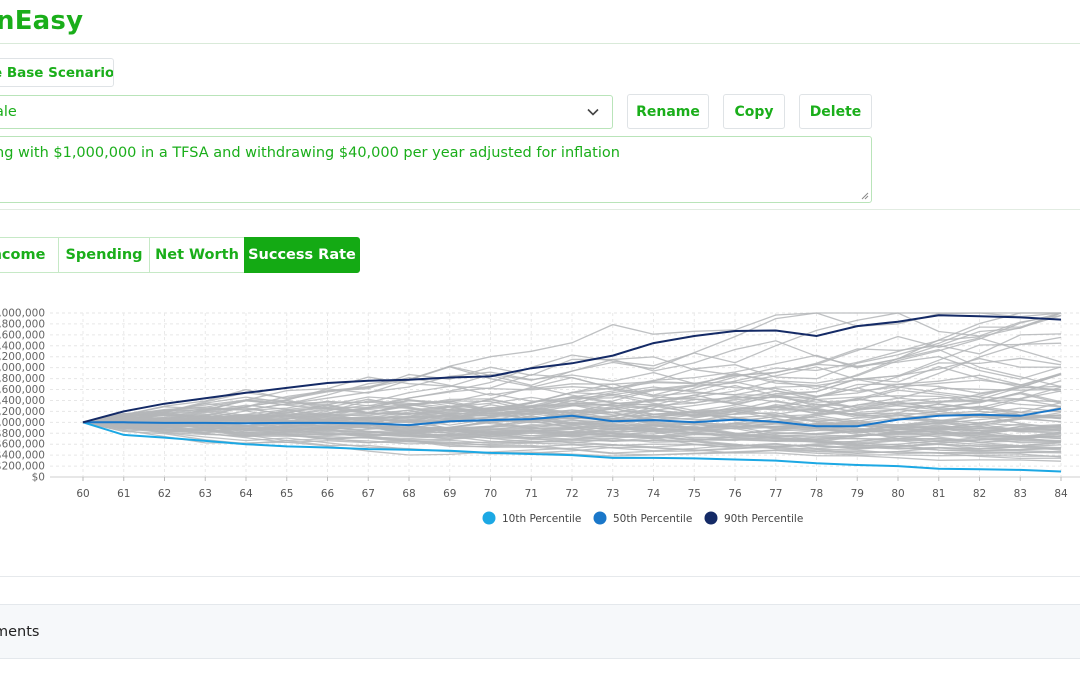 The image size is (1080, 675). Describe the element at coordinates (38, 478) in the screenshot. I see `y-tick-label: $0` at that location.